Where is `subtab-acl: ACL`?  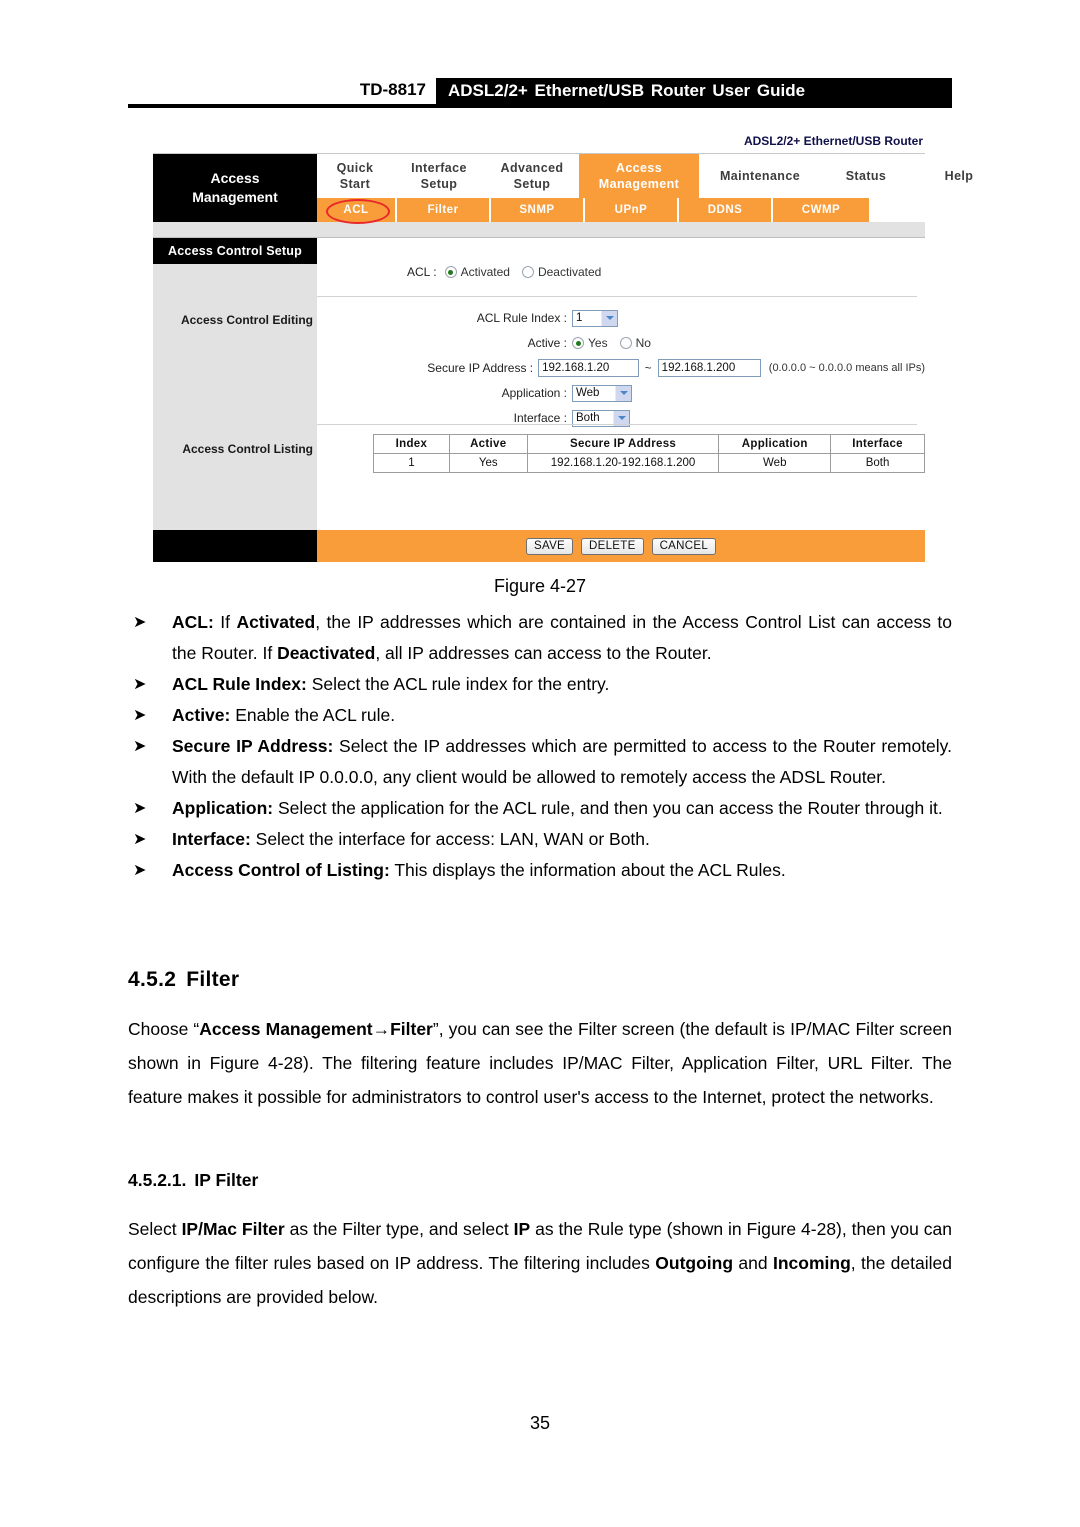 subtab-acl: ACL is located at coordinates (357, 211).